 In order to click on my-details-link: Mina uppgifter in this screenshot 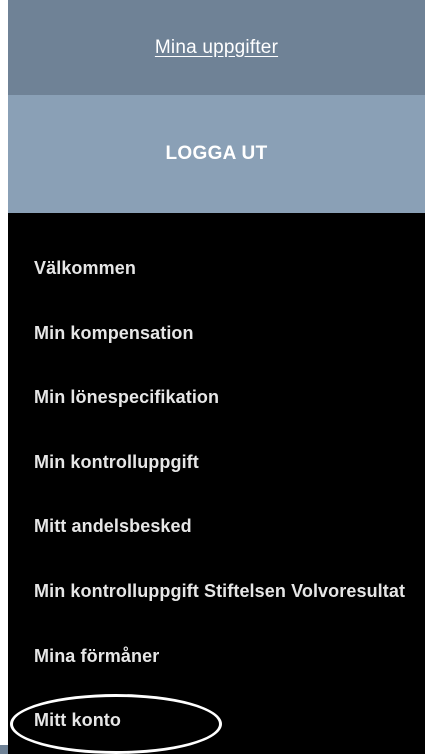, I will do `click(216, 48)`.